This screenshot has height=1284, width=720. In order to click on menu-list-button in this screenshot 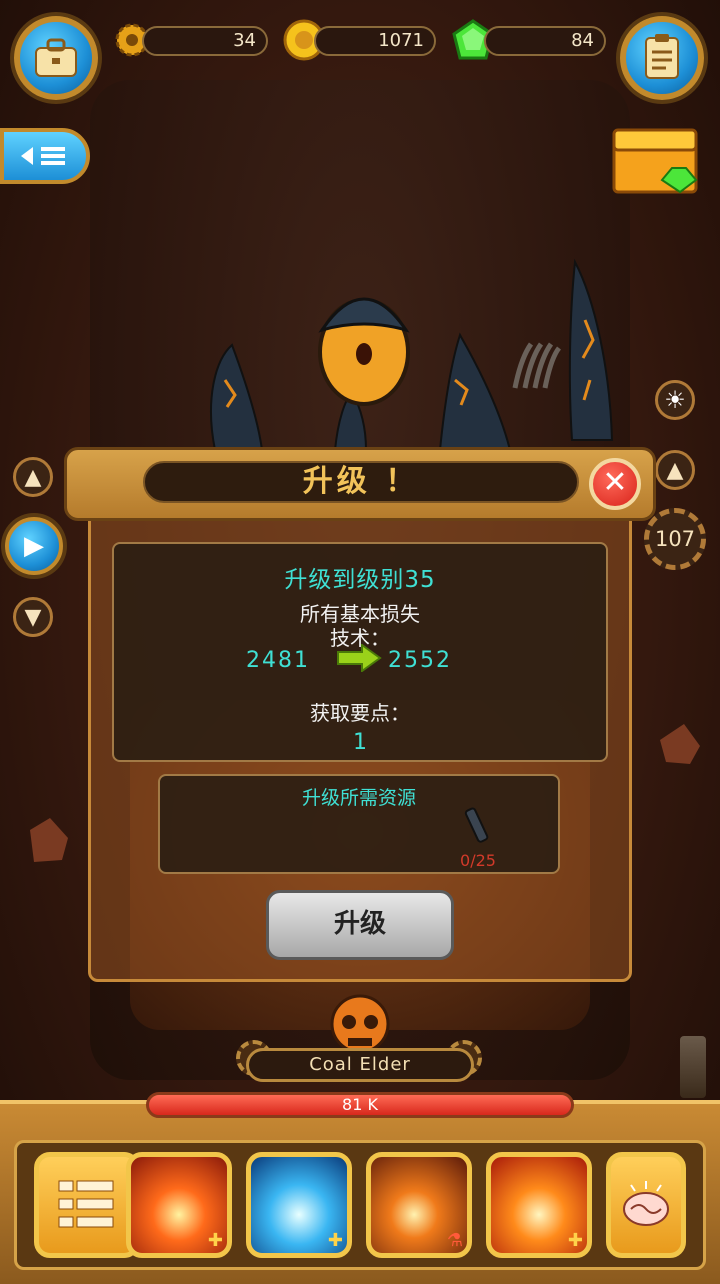, I will do `click(87, 1205)`.